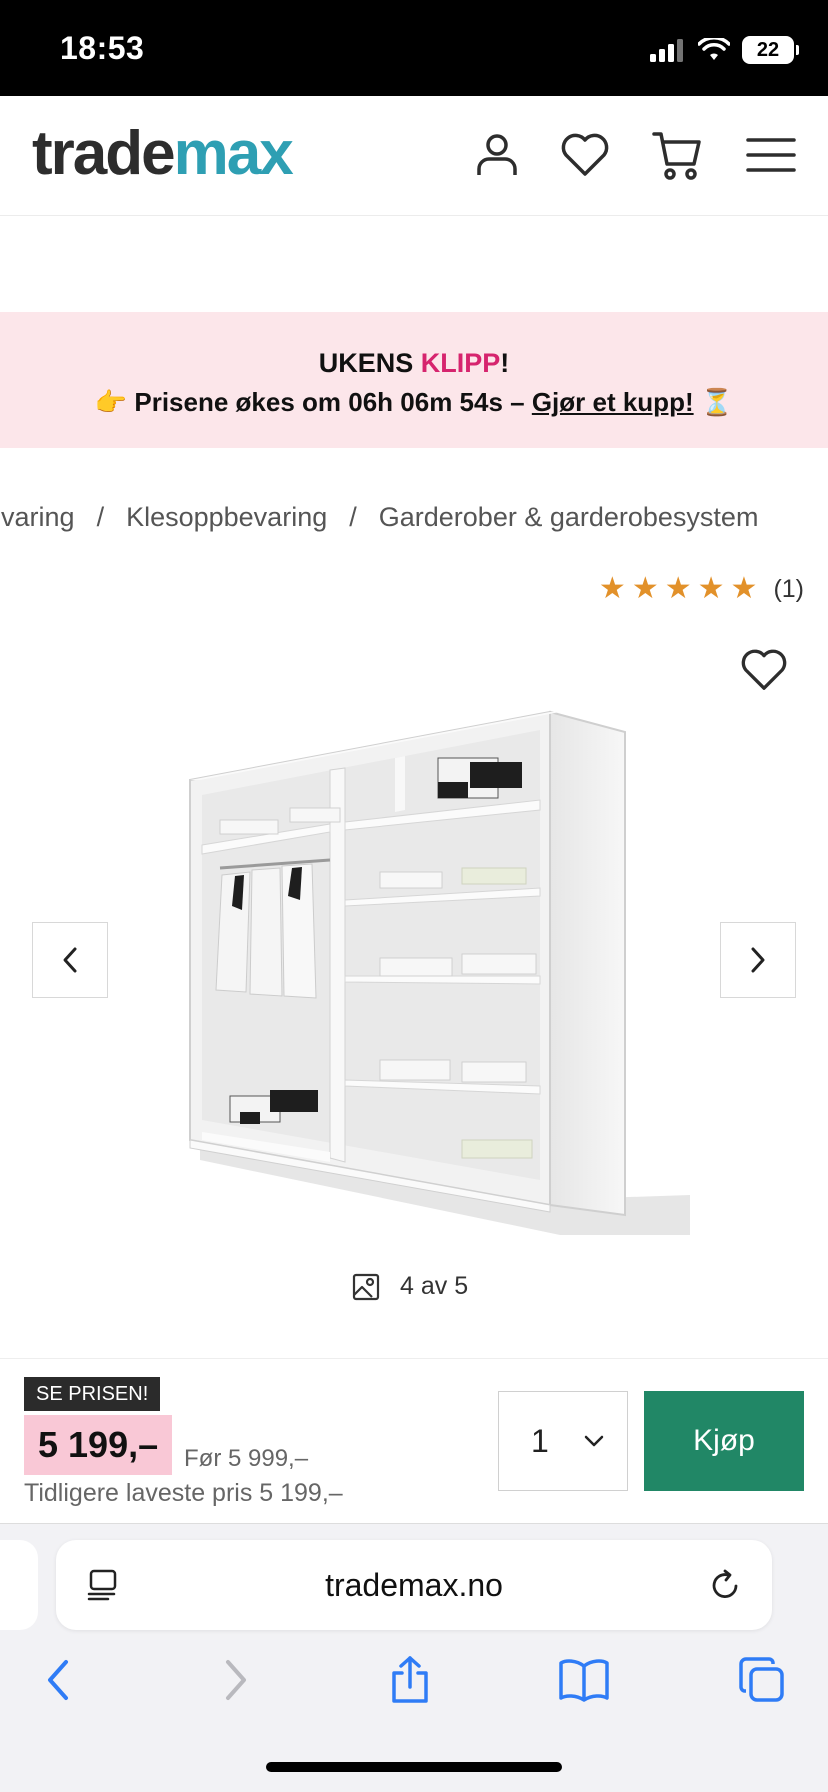 This screenshot has width=828, height=1792. I want to click on gallery-prev-button, so click(70, 960).